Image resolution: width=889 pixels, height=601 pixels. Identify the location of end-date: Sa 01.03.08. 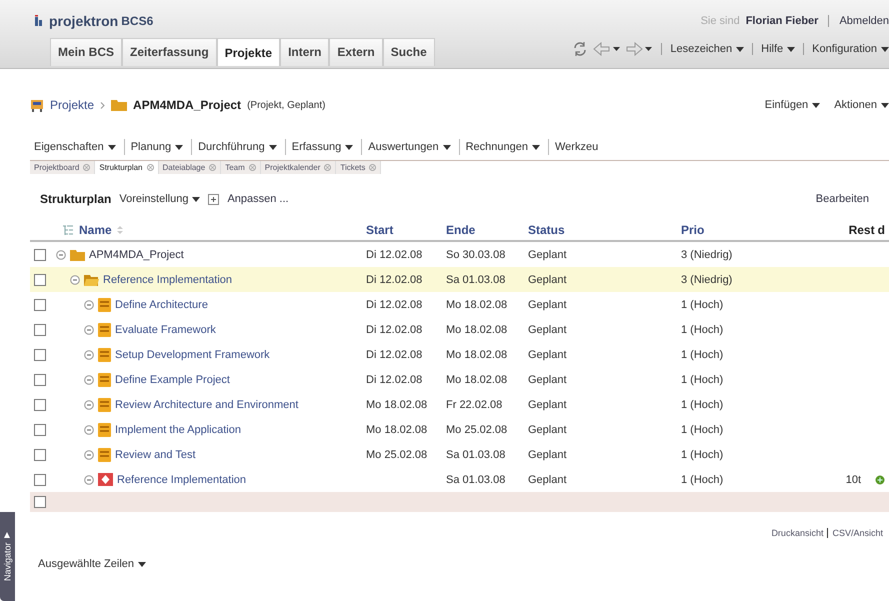
(476, 454).